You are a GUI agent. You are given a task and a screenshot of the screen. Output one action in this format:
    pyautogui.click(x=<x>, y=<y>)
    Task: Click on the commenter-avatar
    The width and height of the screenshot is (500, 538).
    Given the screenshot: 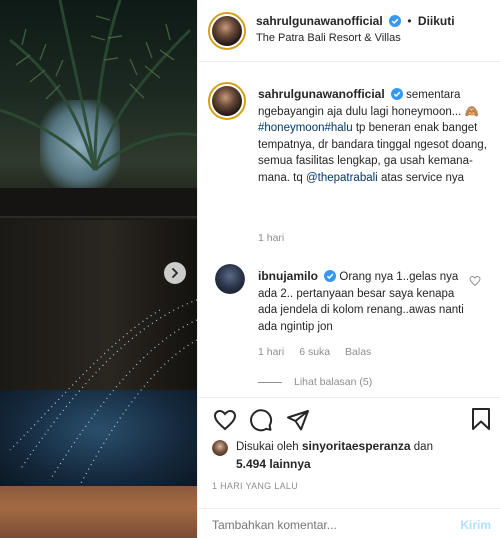 What is the action you would take?
    pyautogui.click(x=230, y=279)
    